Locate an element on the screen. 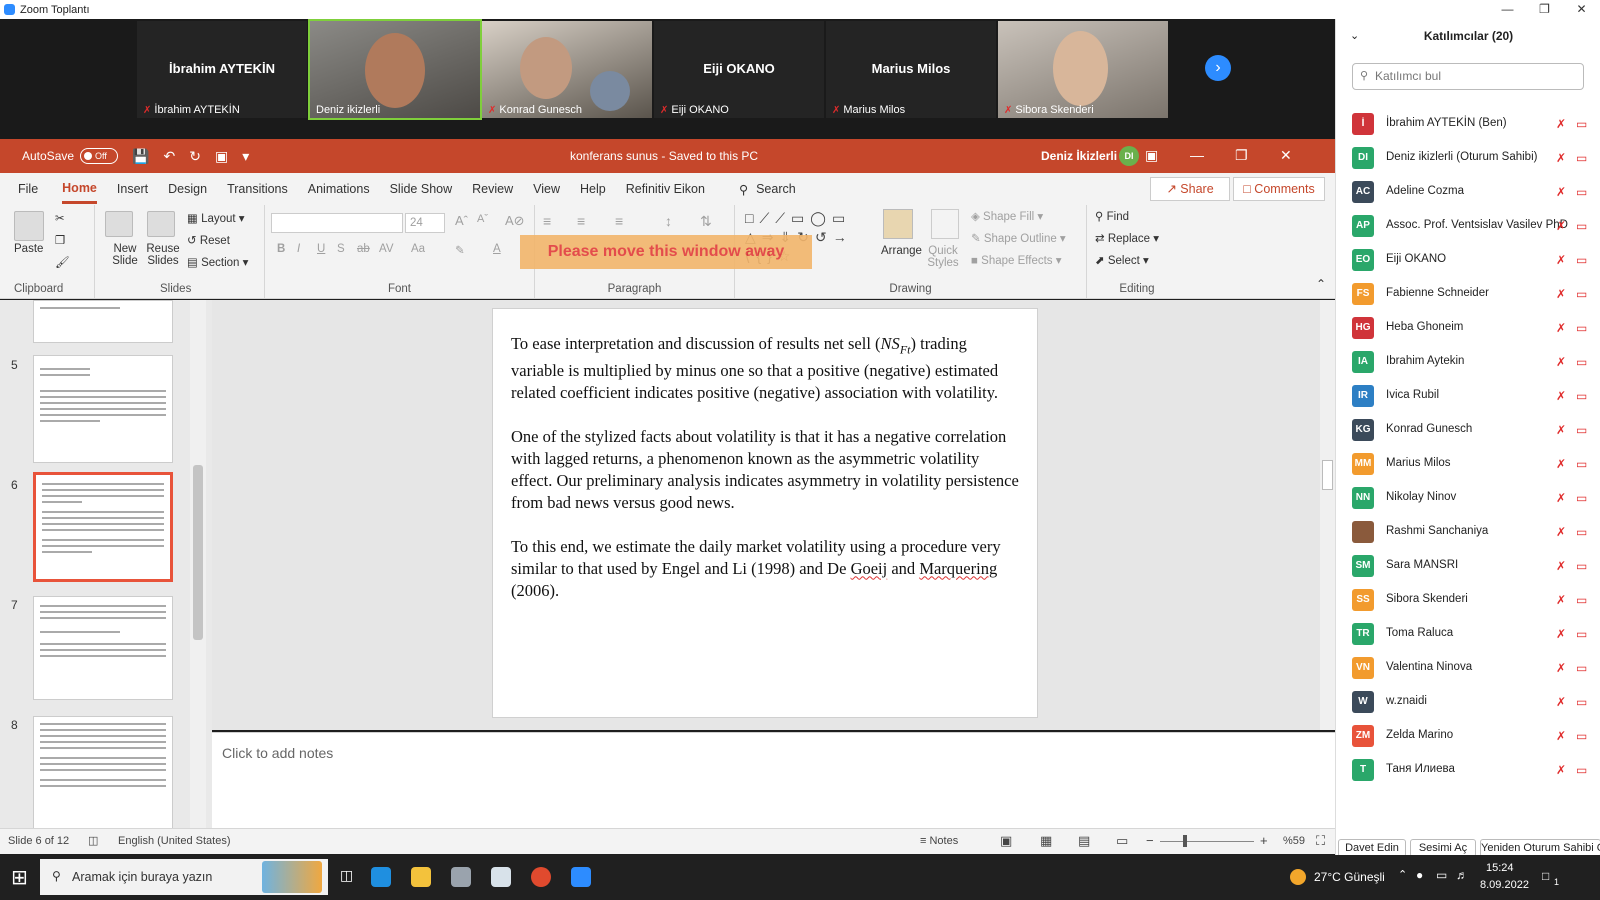  notes-pane: Click to add notes is located at coordinates (773, 780).